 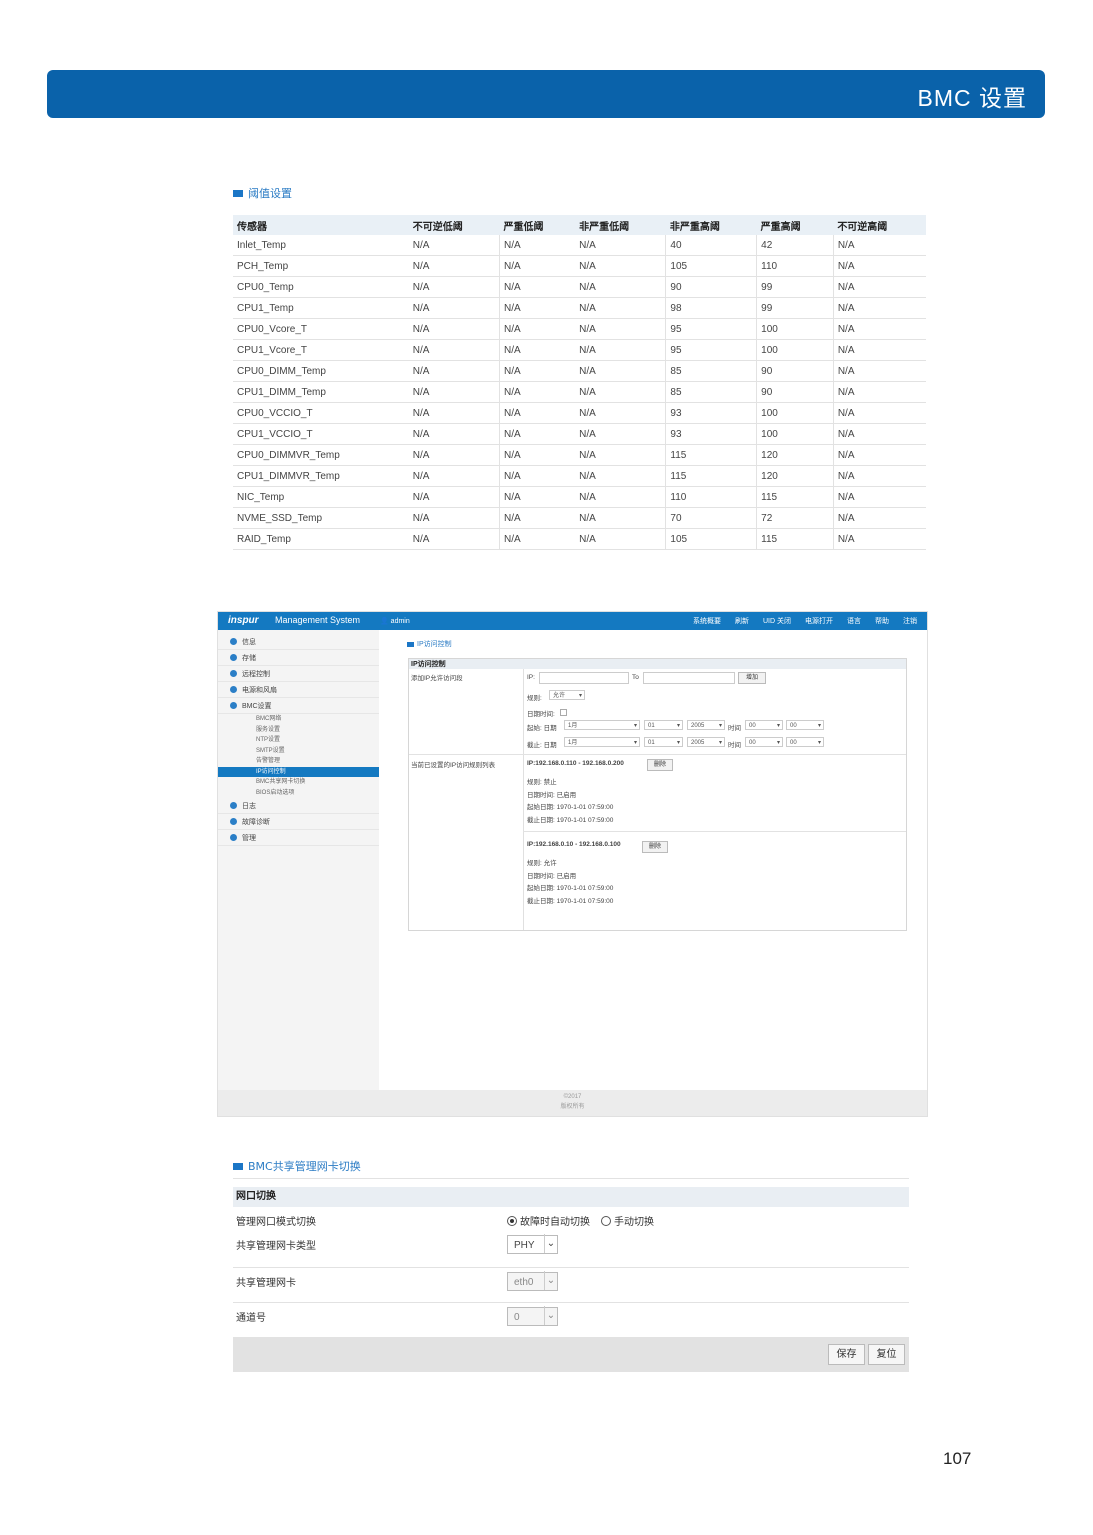 What do you see at coordinates (572, 1097) in the screenshot?
I see `footer-year: ©2017` at bounding box center [572, 1097].